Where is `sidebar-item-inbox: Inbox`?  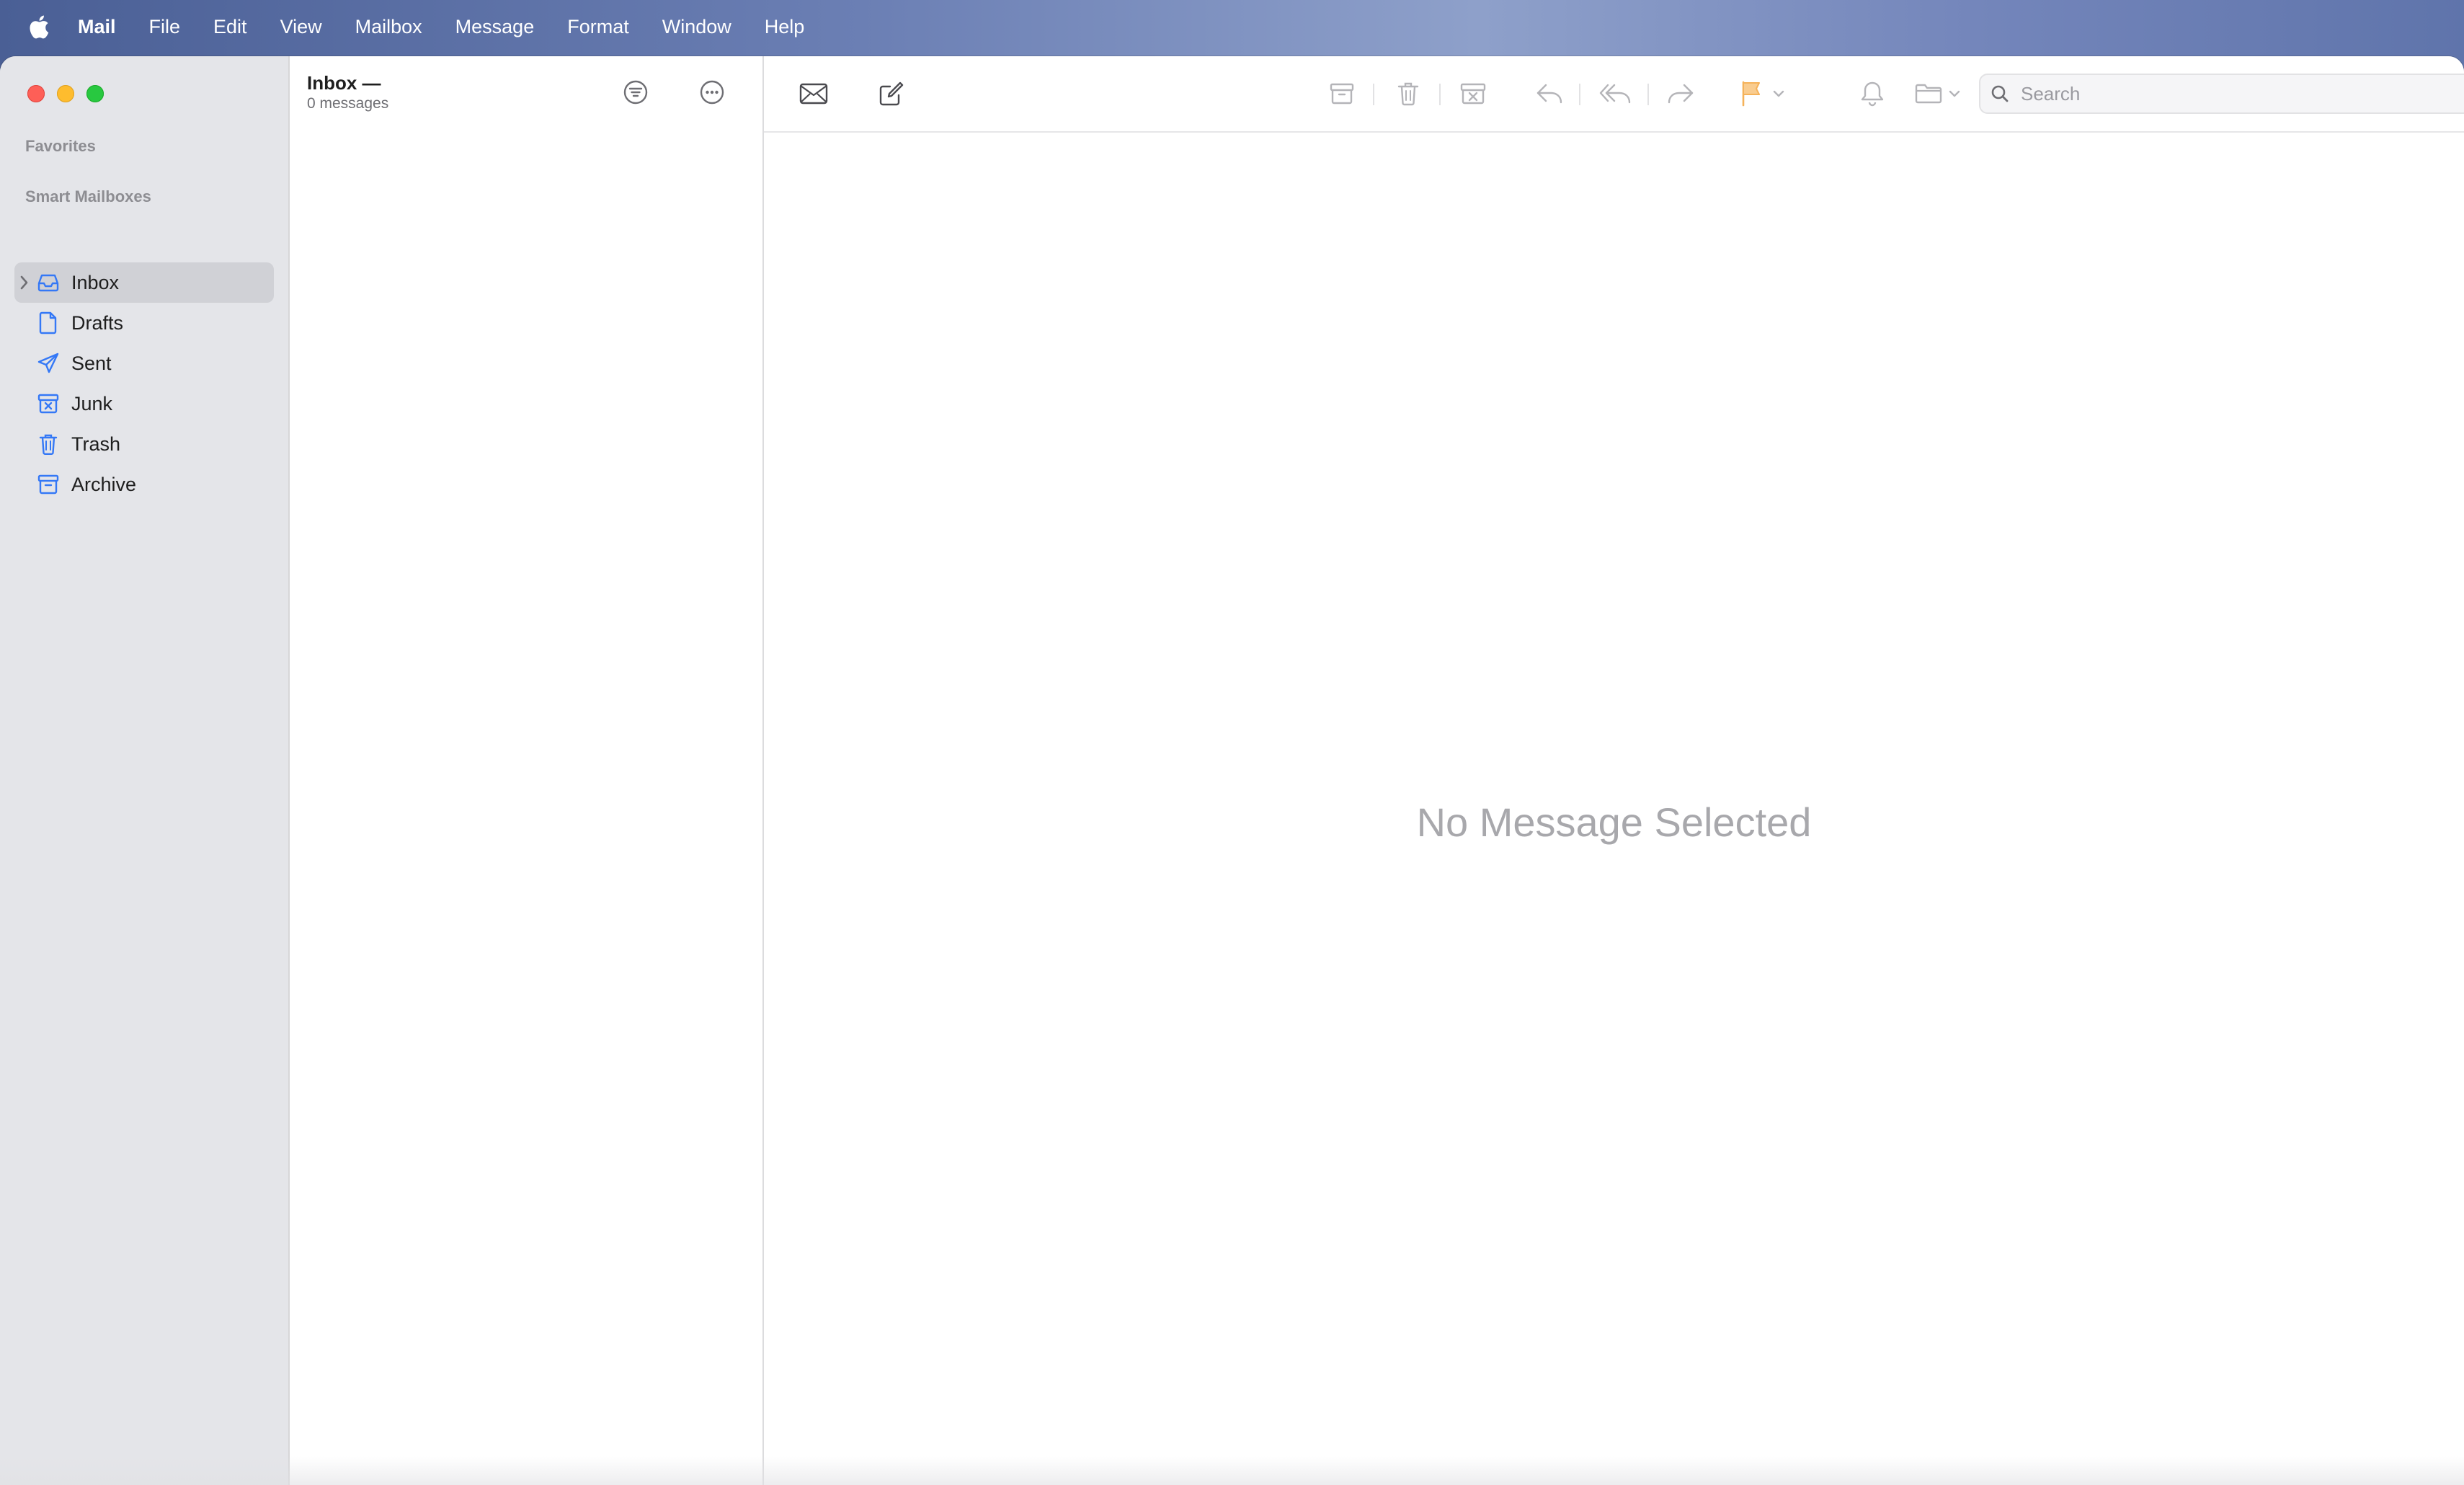 sidebar-item-inbox: Inbox is located at coordinates (144, 282).